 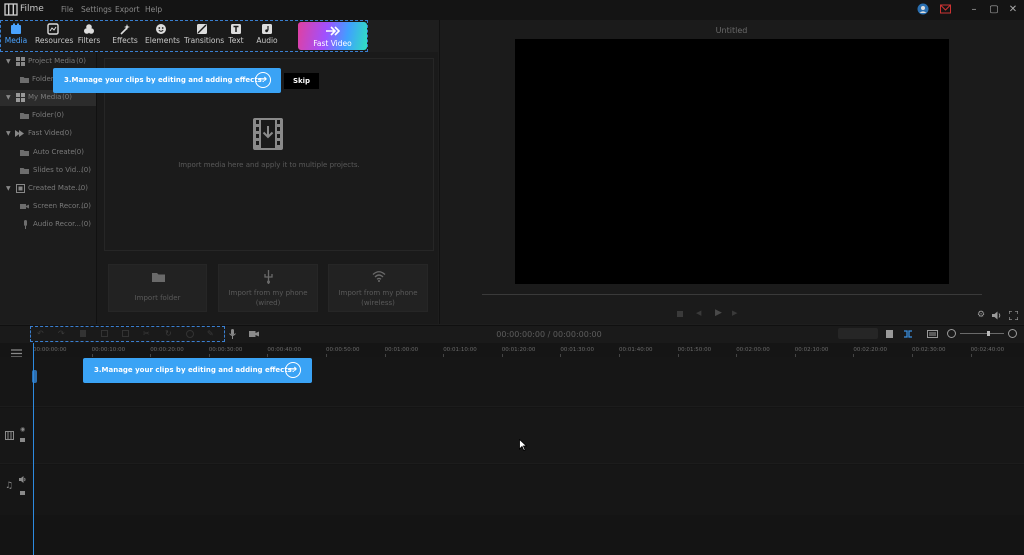 I want to click on close-icon: ✕, so click(x=1013, y=10).